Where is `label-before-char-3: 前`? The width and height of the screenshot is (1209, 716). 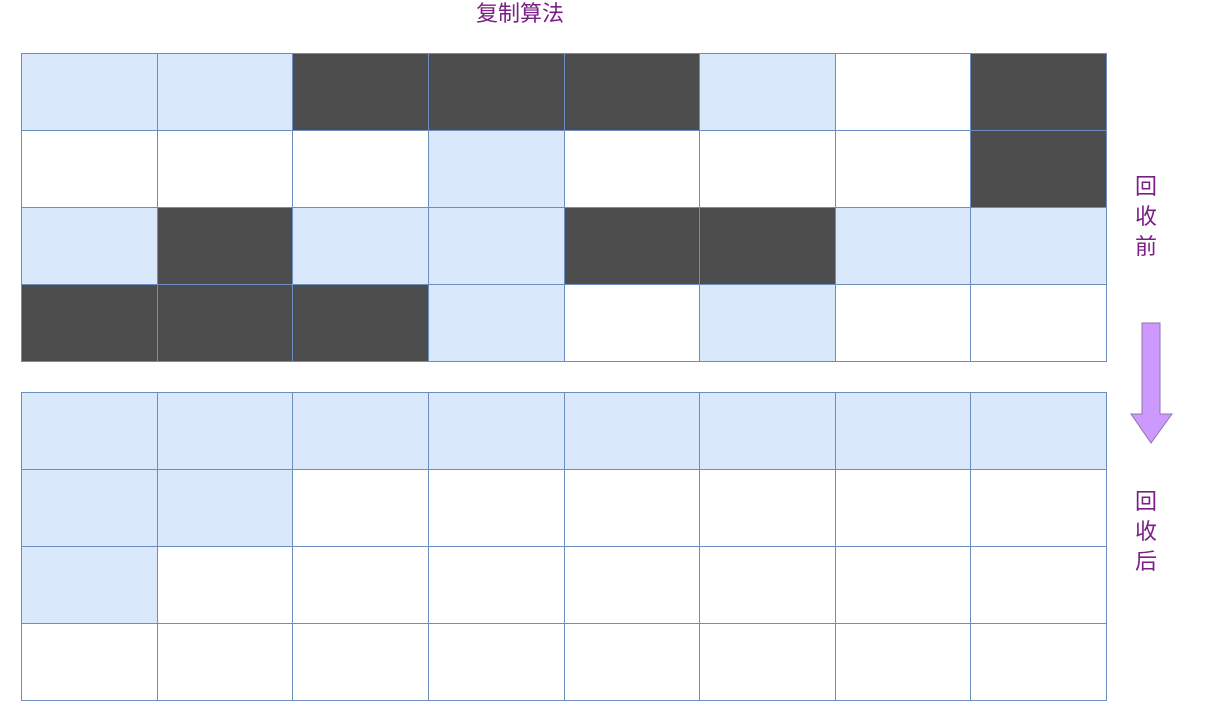
label-before-char-3: 前 is located at coordinates (1145, 247).